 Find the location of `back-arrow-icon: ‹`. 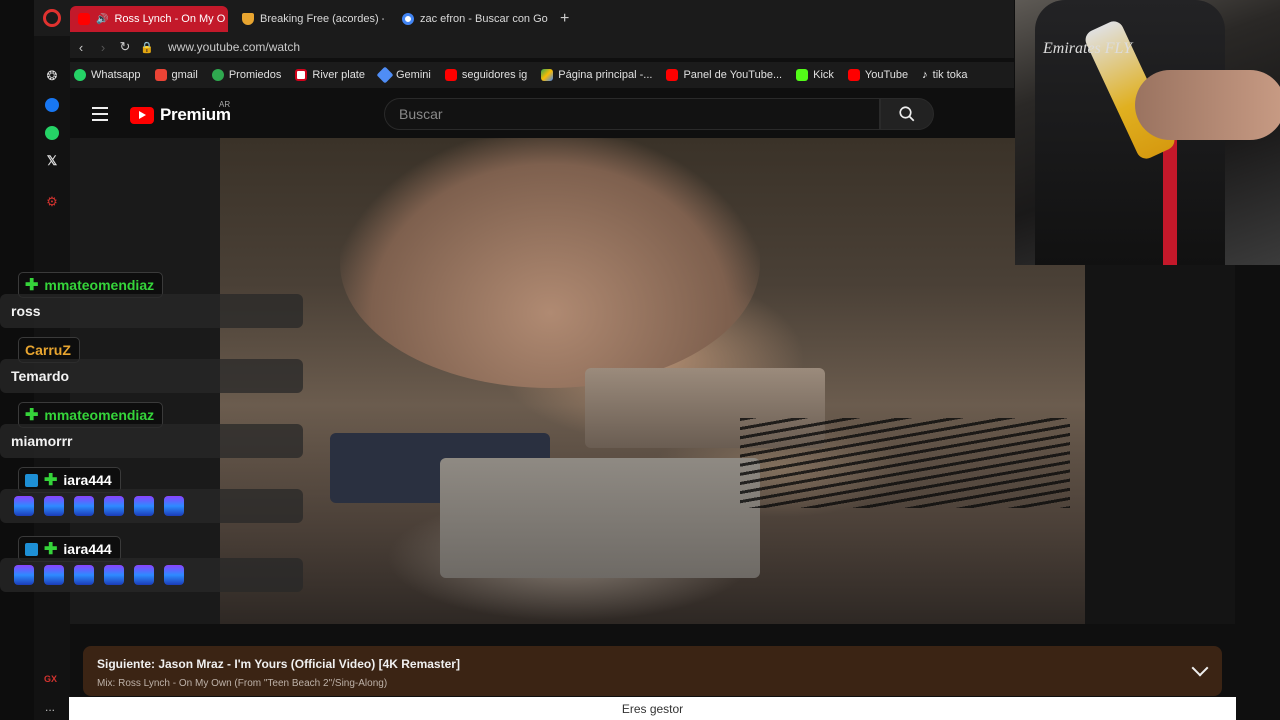

back-arrow-icon: ‹ is located at coordinates (81, 47).